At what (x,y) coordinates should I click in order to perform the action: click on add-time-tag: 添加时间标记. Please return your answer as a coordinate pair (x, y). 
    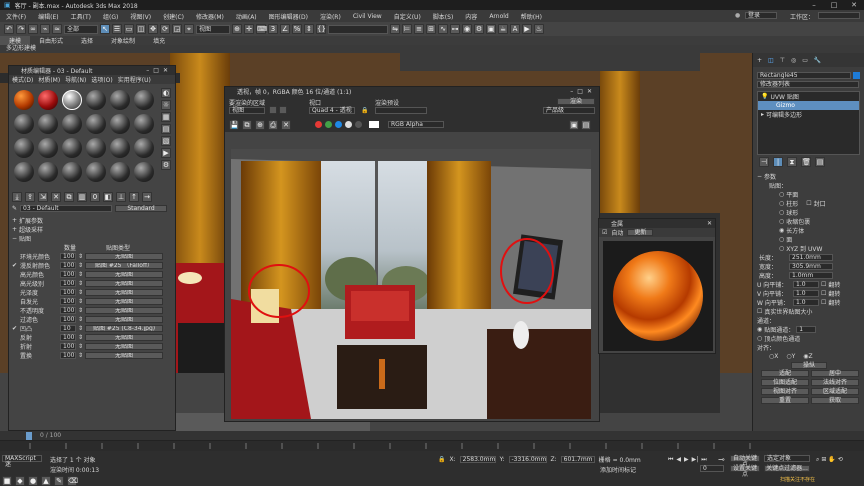
    Looking at the image, I should click on (618, 469).